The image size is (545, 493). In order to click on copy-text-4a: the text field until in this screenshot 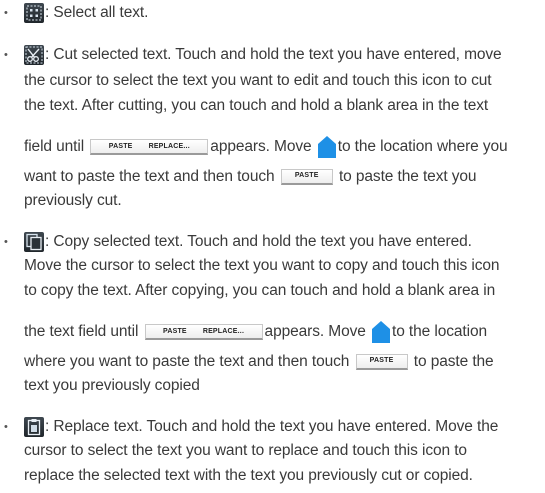, I will do `click(81, 332)`.